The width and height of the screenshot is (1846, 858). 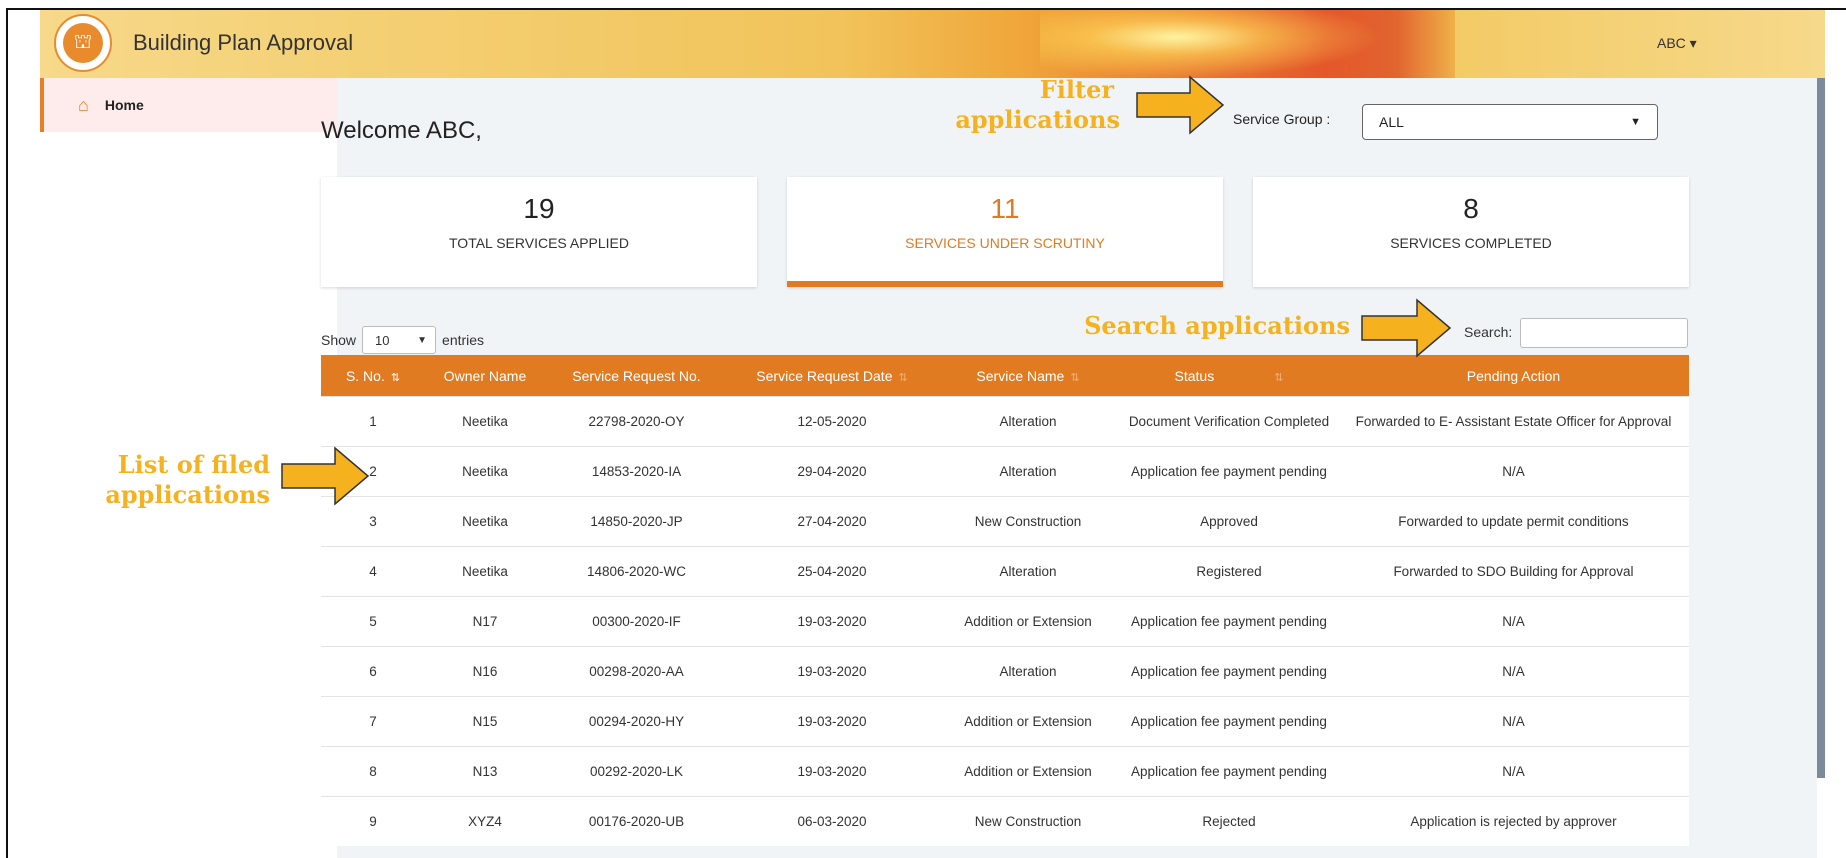 I want to click on table-cell: 14806-2020-WC, so click(x=636, y=571).